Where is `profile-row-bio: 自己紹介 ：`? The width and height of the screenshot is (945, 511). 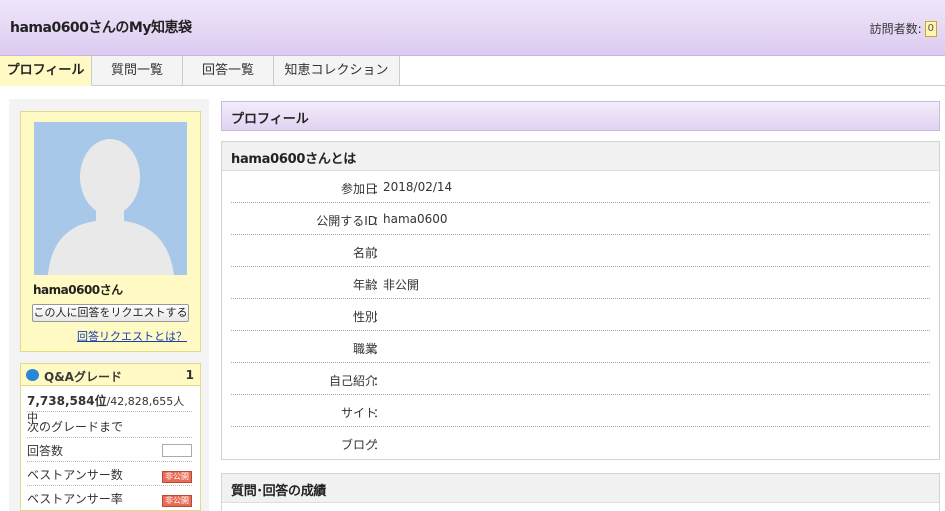 profile-row-bio: 自己紹介 ： is located at coordinates (580, 379).